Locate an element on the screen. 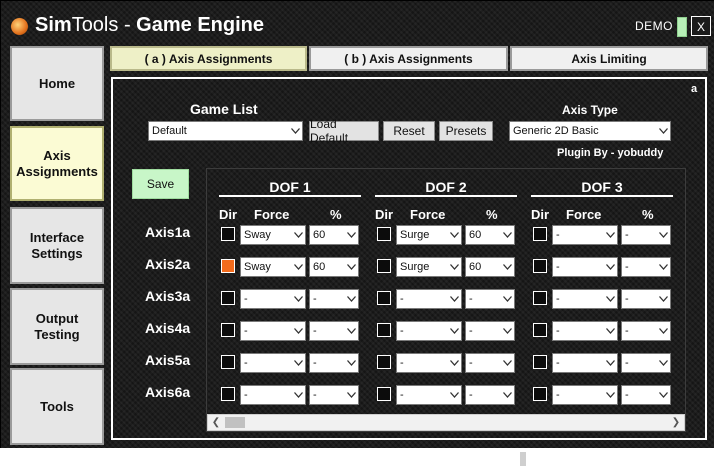  close-button: X is located at coordinates (701, 26).